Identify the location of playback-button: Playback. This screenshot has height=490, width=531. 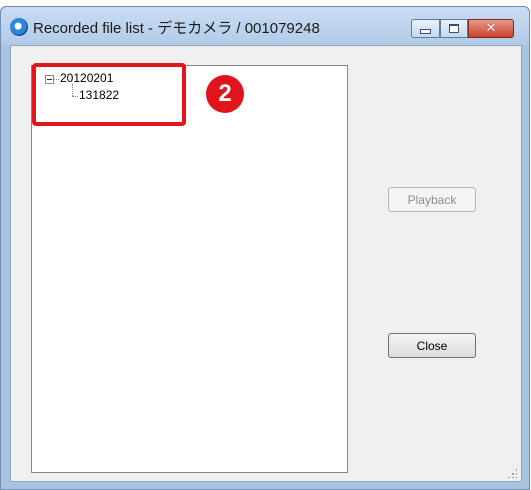
(432, 199).